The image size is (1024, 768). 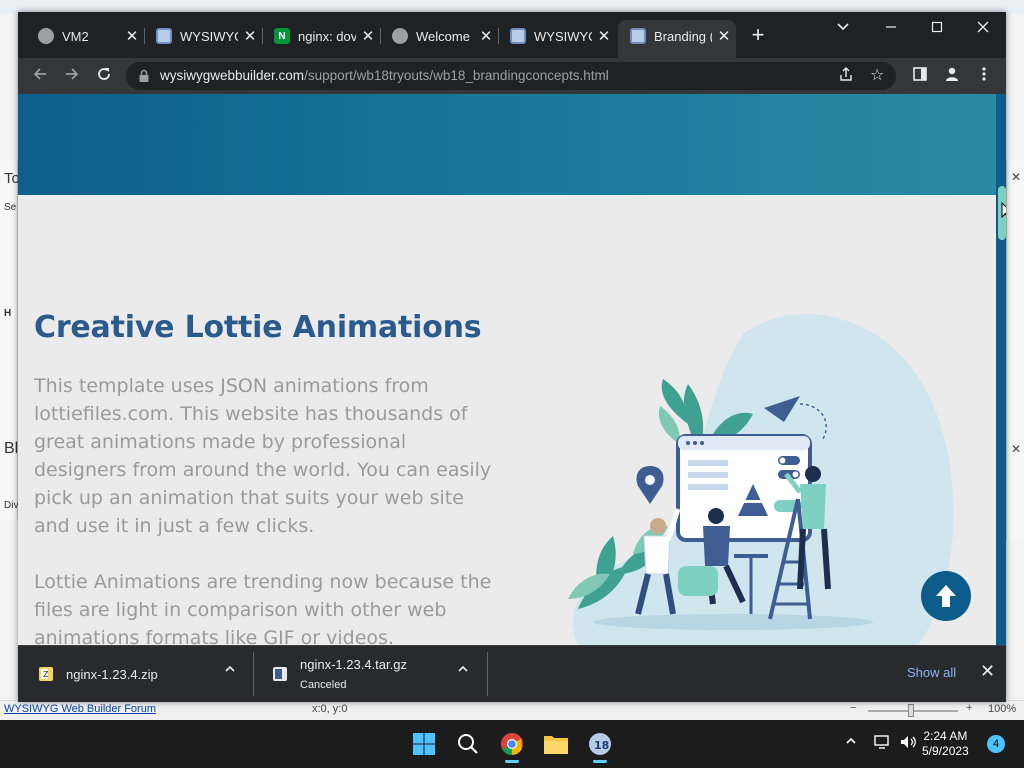 What do you see at coordinates (327, 36) in the screenshot?
I see `tab-title: nginx: dov` at bounding box center [327, 36].